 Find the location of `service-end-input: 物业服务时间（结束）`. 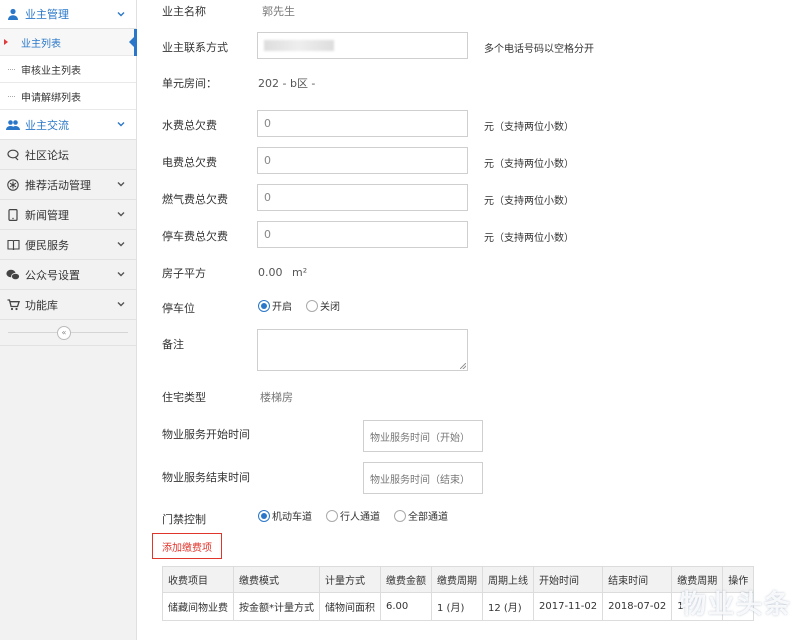

service-end-input: 物业服务时间（结束） is located at coordinates (423, 478).